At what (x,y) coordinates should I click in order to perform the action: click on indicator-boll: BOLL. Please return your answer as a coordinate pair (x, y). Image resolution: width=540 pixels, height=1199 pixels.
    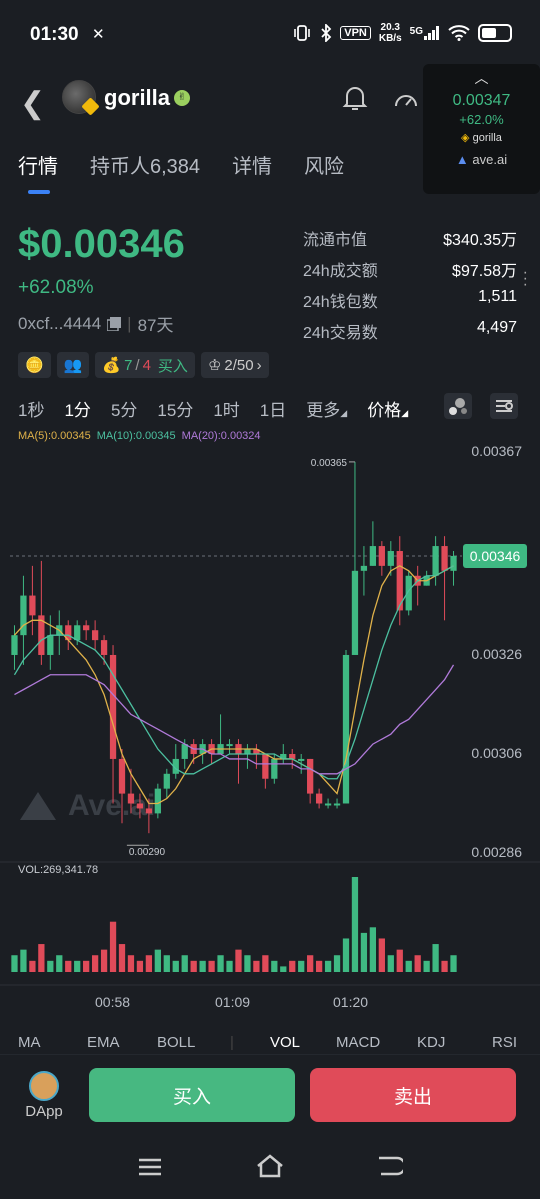
    Looking at the image, I should click on (176, 1042).